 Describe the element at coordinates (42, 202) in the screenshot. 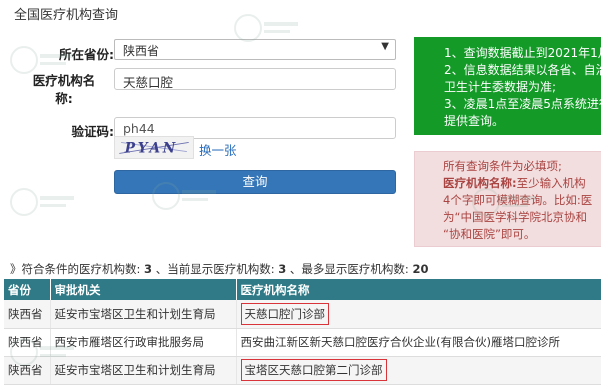

I see `watermark-logo` at that location.